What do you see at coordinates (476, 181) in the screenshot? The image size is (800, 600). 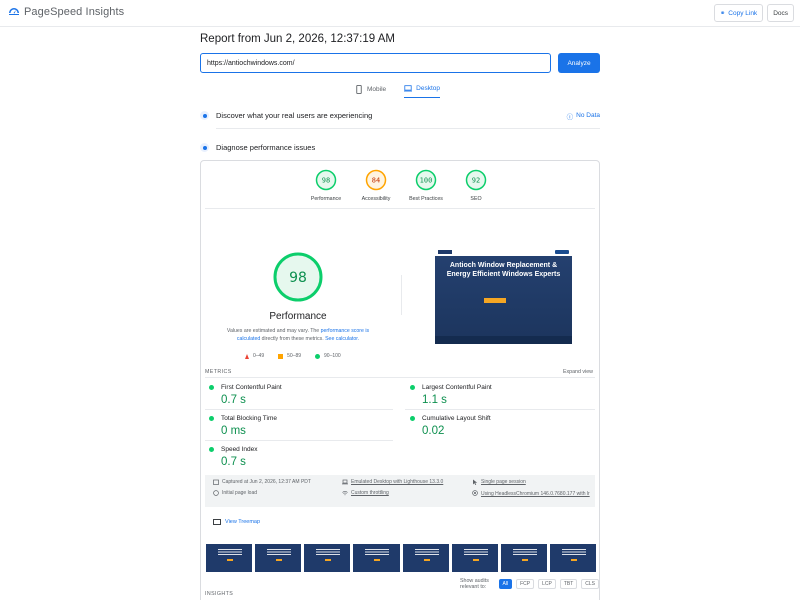 I see `svg-text: 92` at bounding box center [476, 181].